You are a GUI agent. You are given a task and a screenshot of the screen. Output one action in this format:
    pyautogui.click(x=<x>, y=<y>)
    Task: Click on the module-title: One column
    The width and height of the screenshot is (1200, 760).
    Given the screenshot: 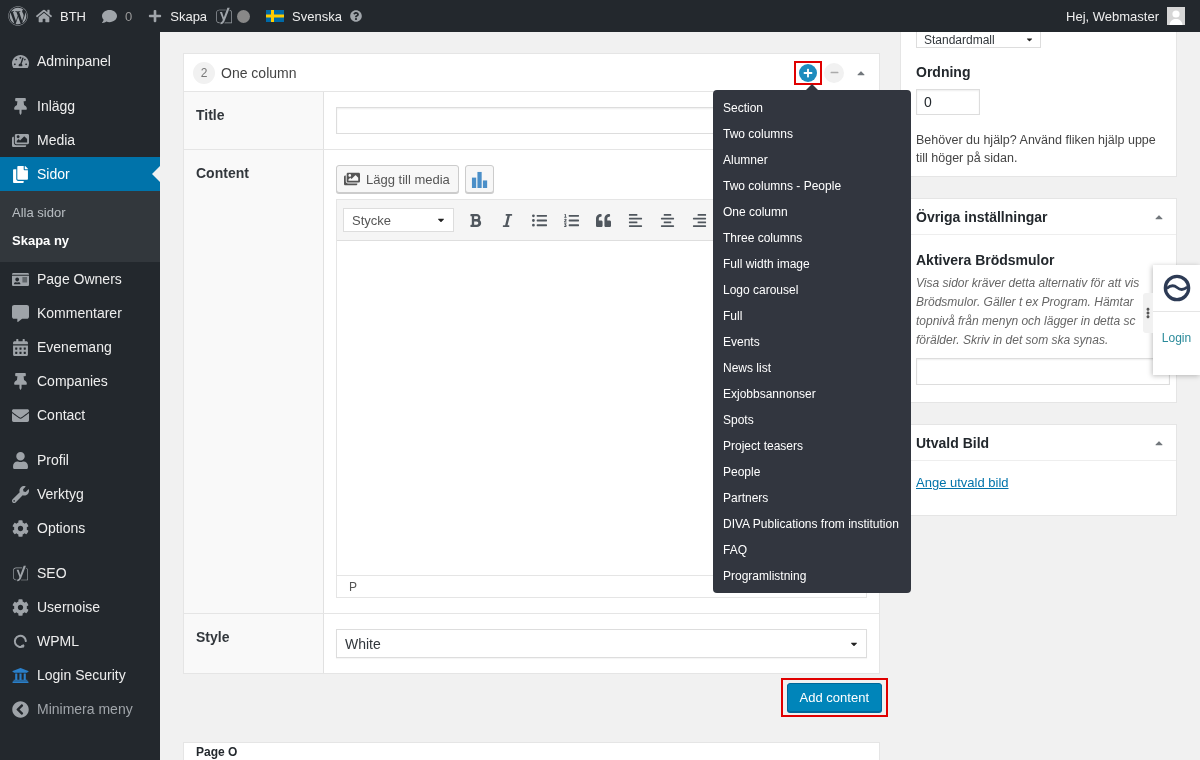 What is the action you would take?
    pyautogui.click(x=259, y=72)
    